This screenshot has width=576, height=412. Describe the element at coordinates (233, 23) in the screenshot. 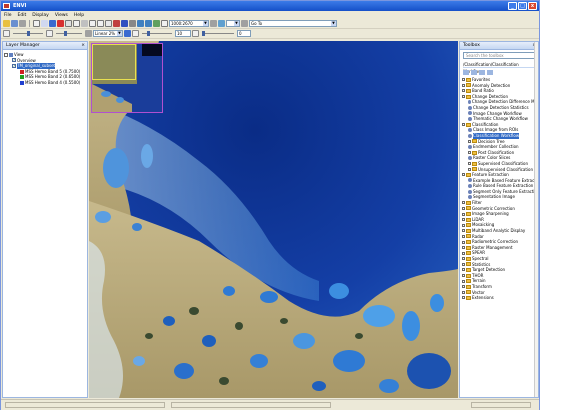

I see `rotation-combo: ▼` at that location.